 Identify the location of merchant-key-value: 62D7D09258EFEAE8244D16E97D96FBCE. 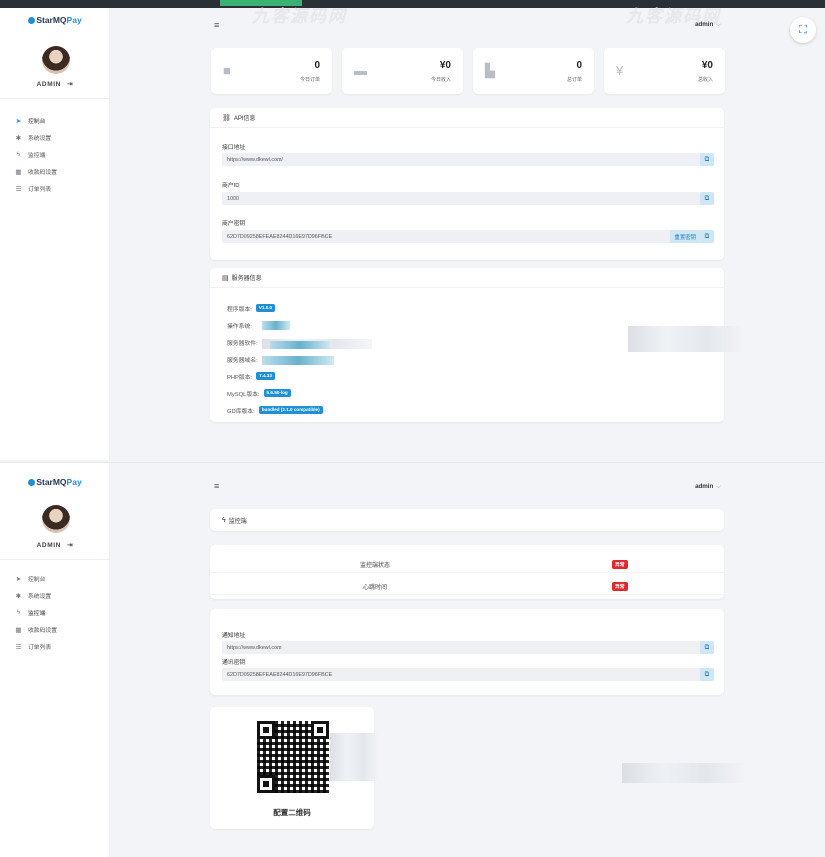
(280, 236).